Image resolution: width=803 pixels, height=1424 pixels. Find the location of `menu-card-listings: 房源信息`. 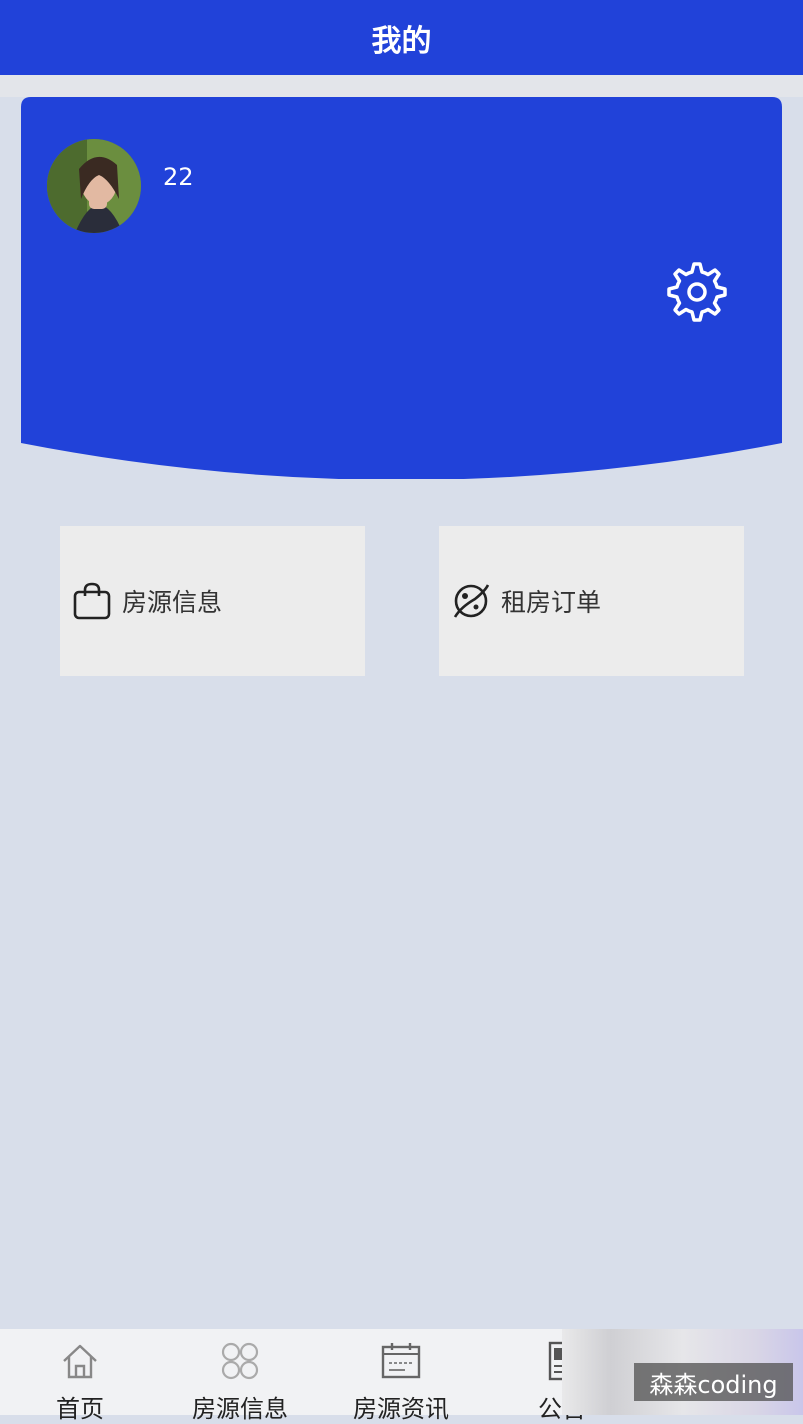

menu-card-listings: 房源信息 is located at coordinates (212, 601).